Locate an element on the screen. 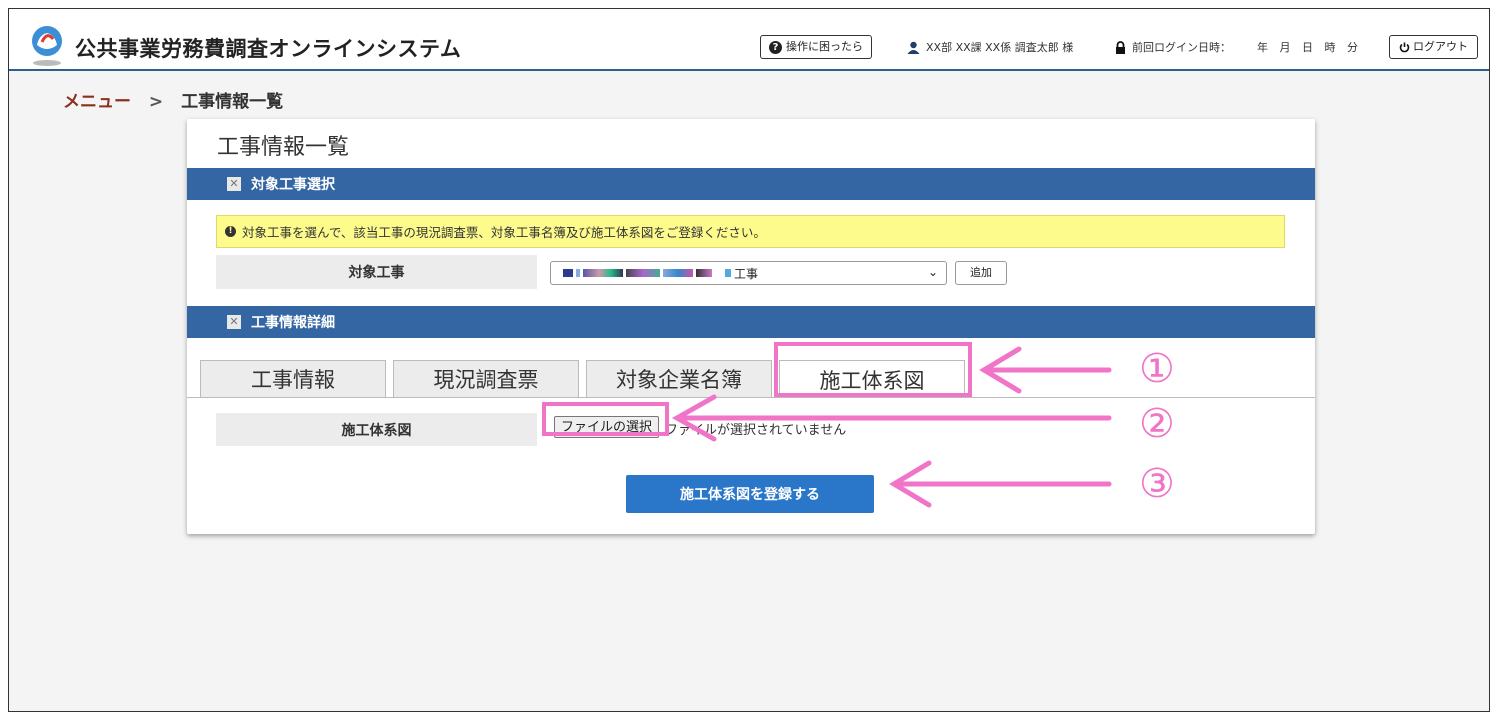 Image resolution: width=1500 pixels, height=724 pixels. annotation-number-2: ② is located at coordinates (1157, 424).